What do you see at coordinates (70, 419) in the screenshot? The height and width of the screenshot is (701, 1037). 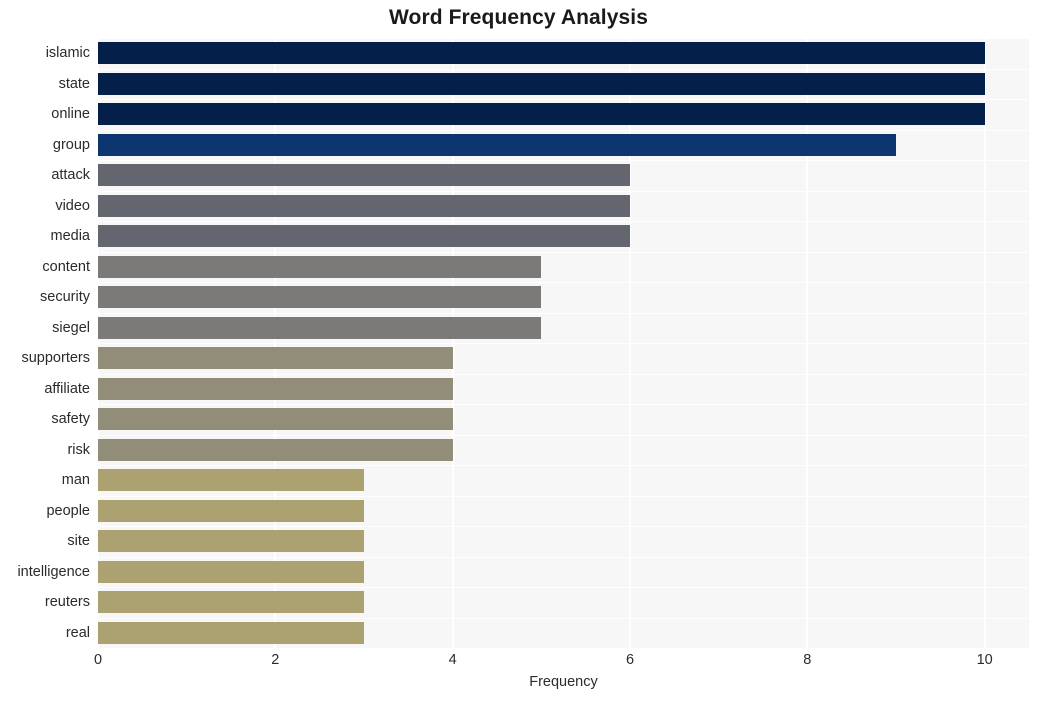 I see `y-tick-label-safety: safety` at bounding box center [70, 419].